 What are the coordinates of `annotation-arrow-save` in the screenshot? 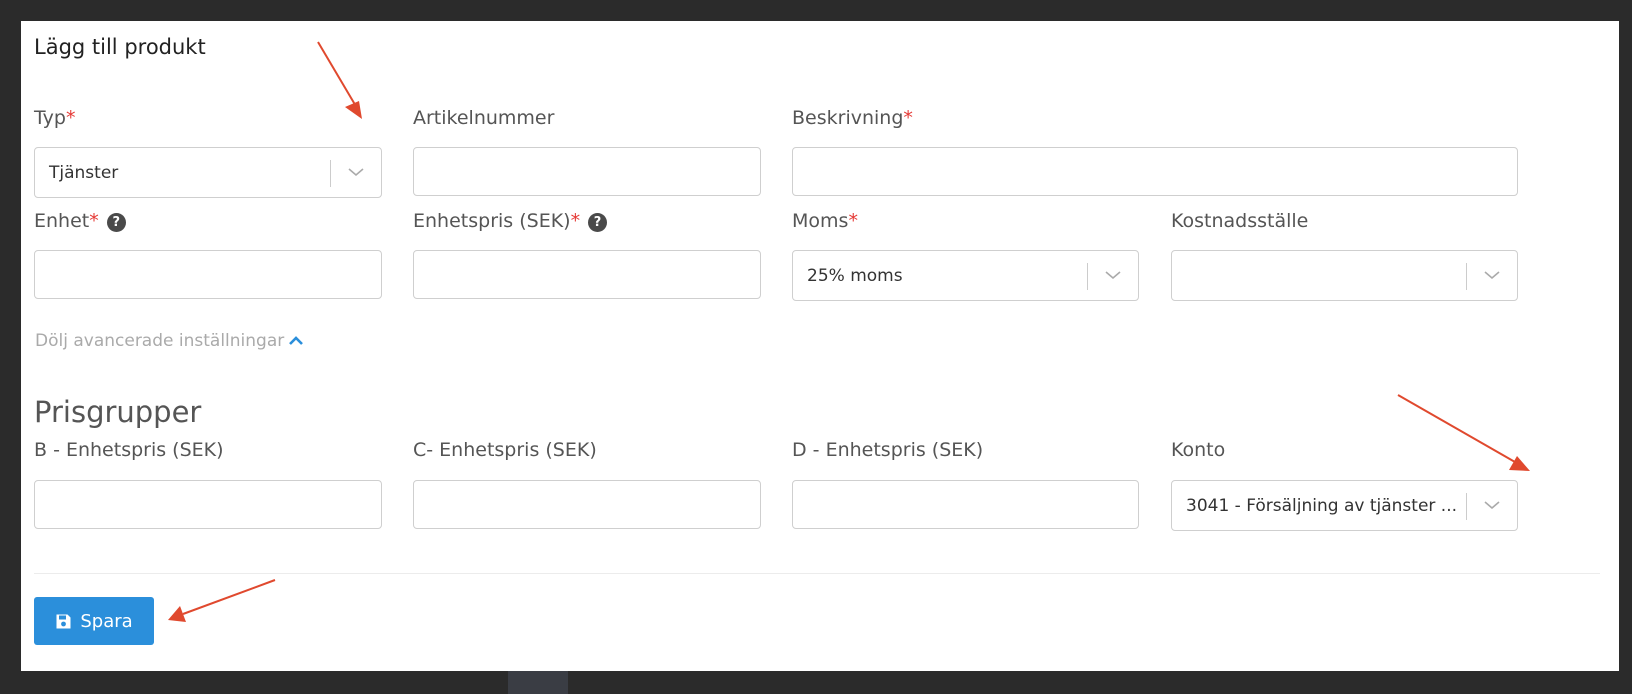 It's located at (222, 600).